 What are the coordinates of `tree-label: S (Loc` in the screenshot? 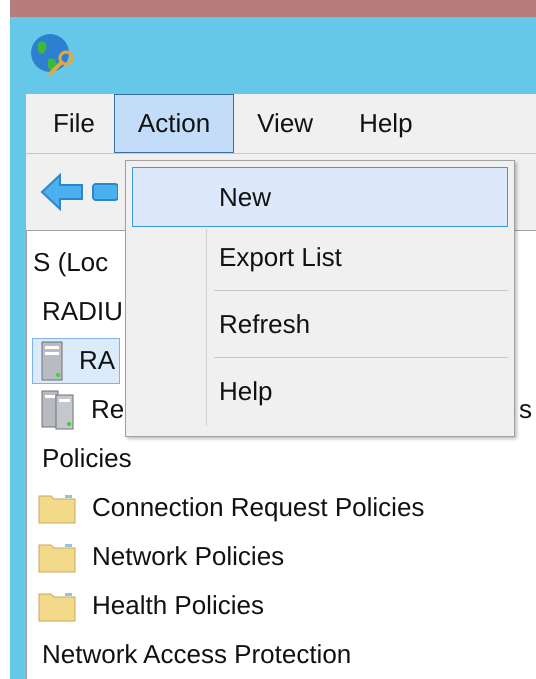 It's located at (70, 262).